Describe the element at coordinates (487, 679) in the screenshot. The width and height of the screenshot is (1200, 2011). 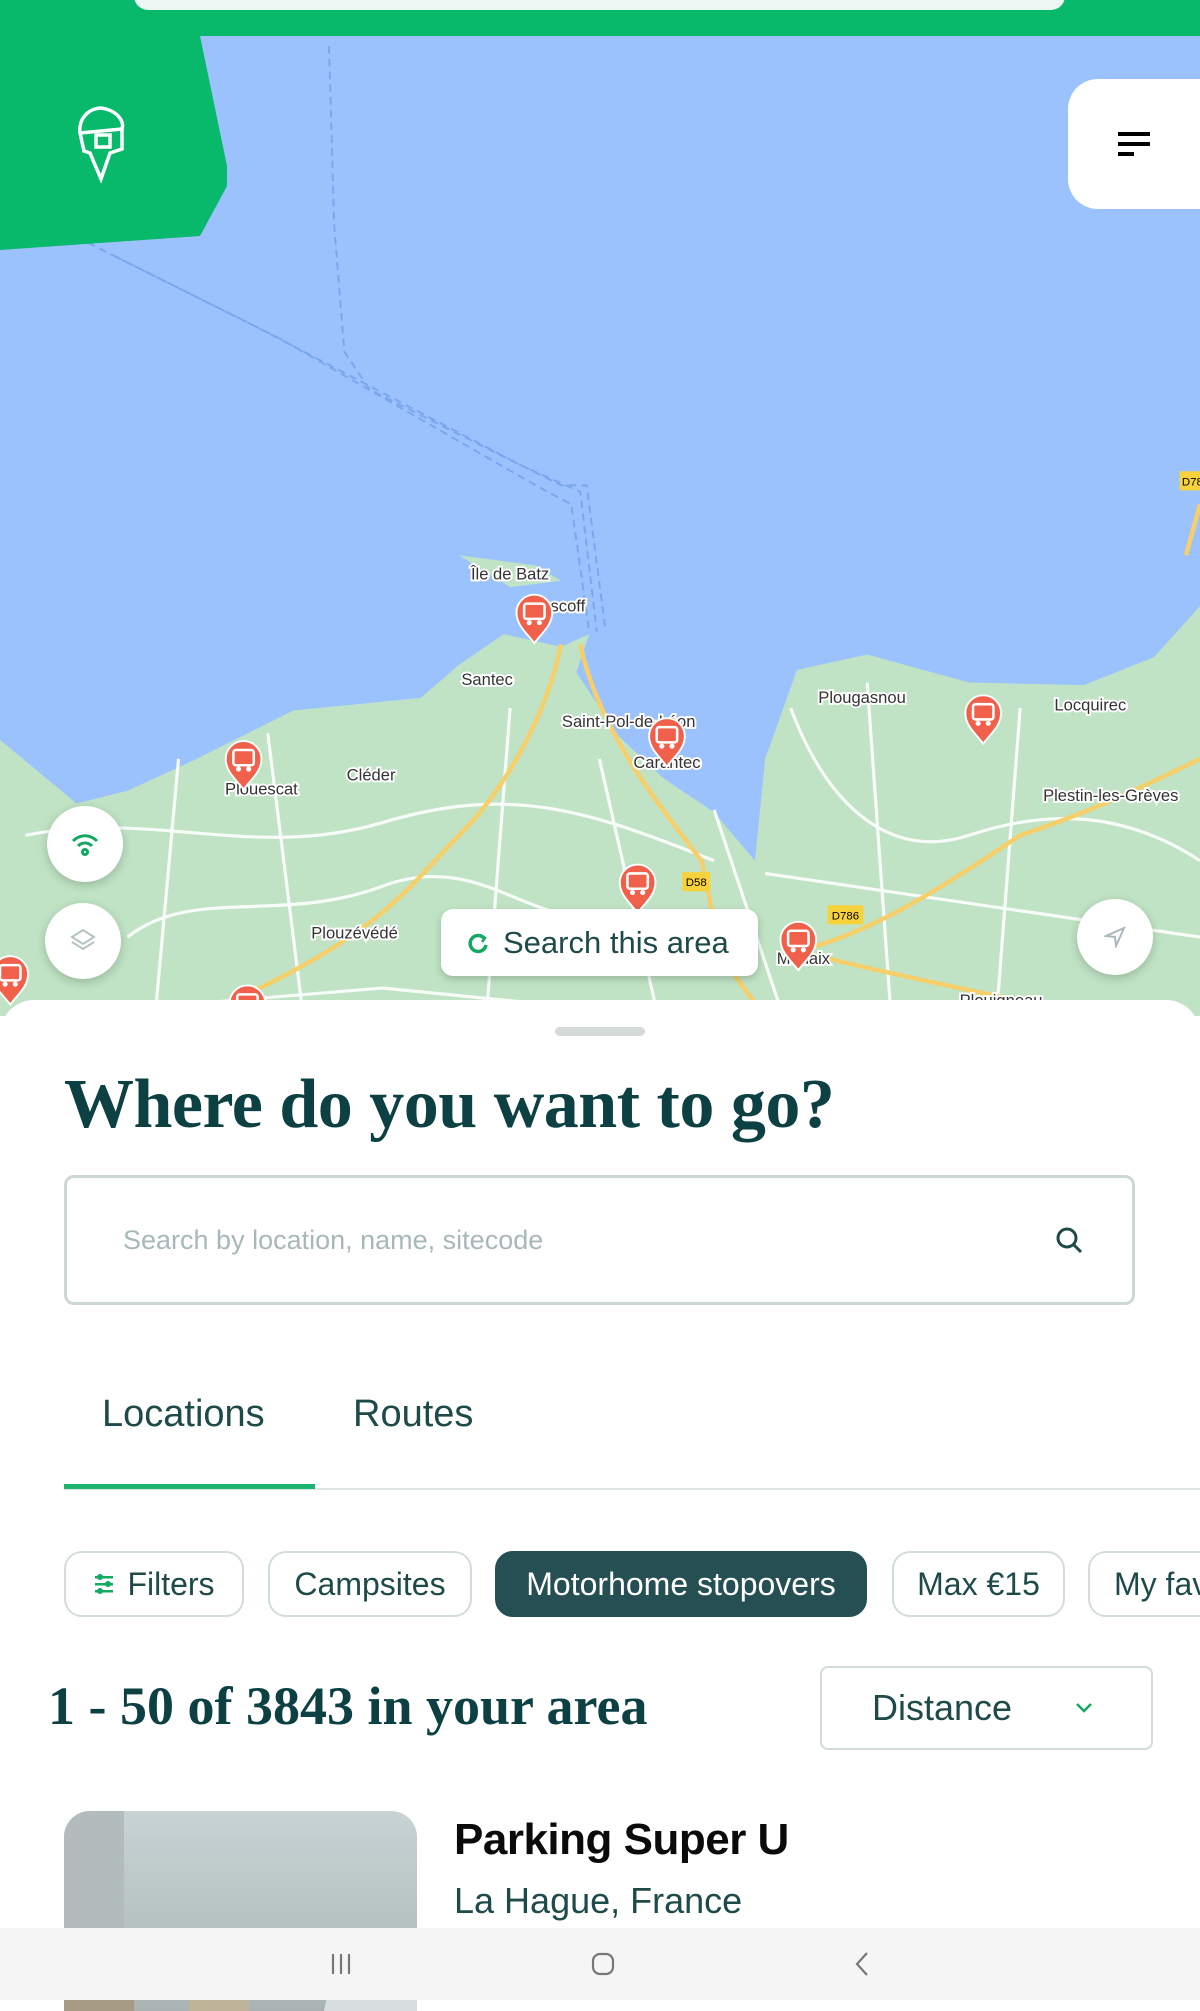
I see `map-label: Santec` at that location.